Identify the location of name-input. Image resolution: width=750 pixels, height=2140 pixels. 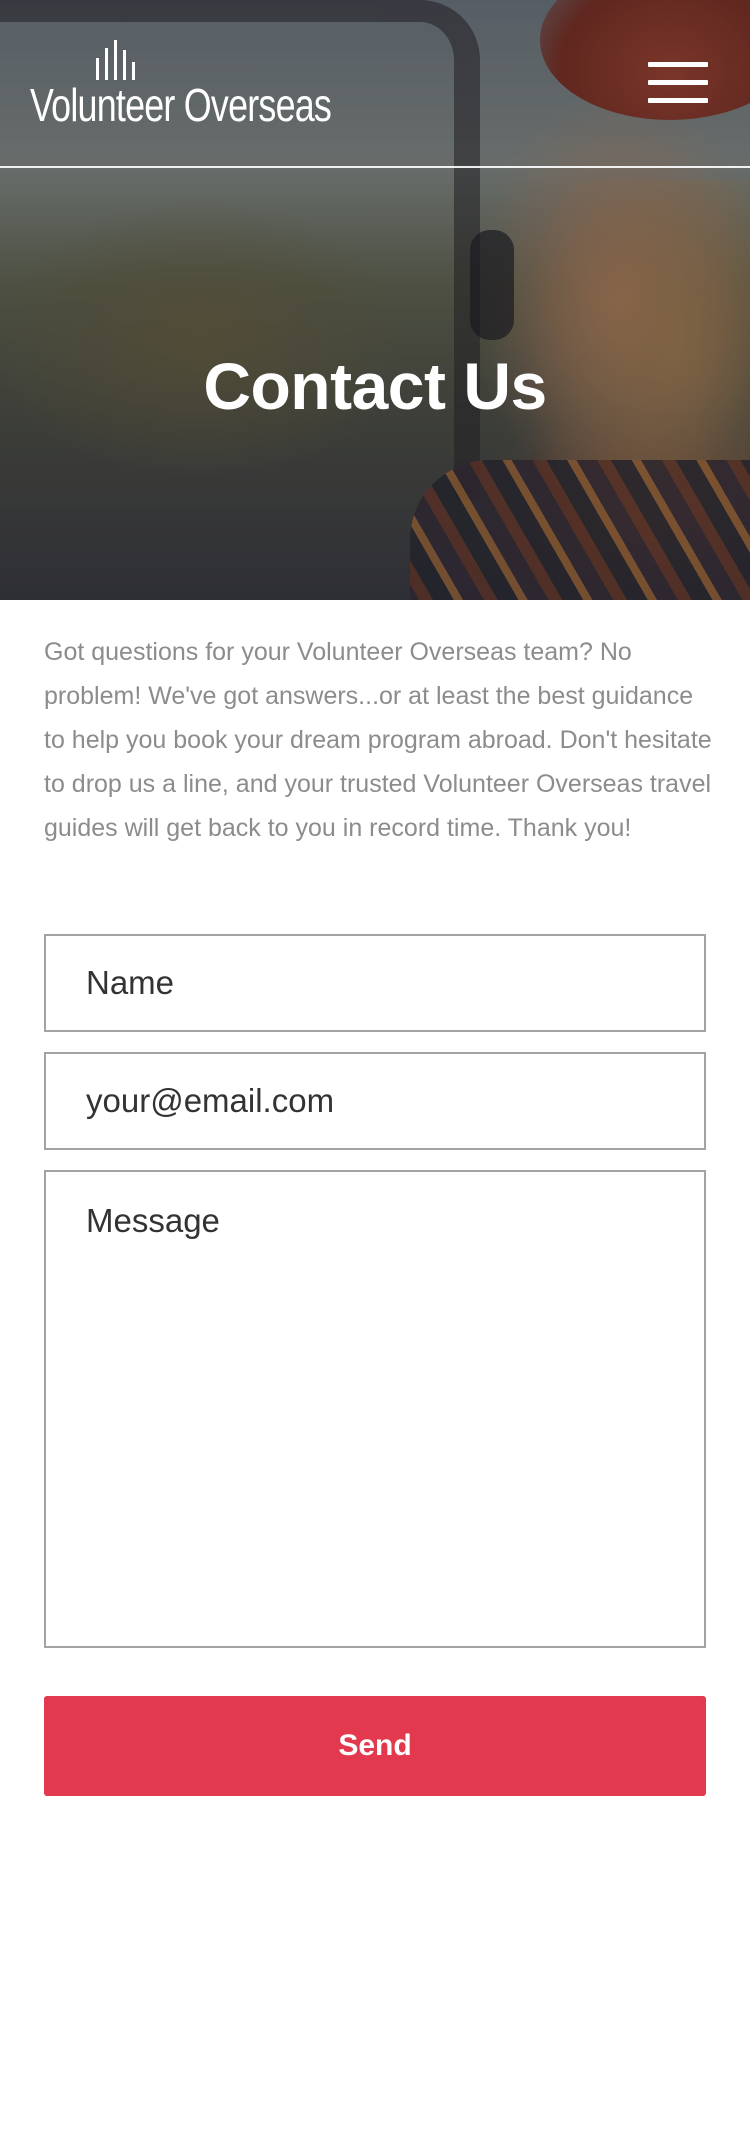
(375, 983).